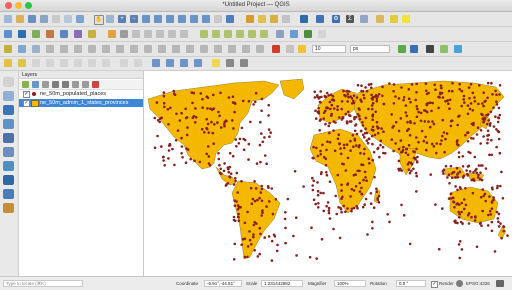  What do you see at coordinates (148, 49) in the screenshot?
I see `reshape-feature-icon` at bounding box center [148, 49].